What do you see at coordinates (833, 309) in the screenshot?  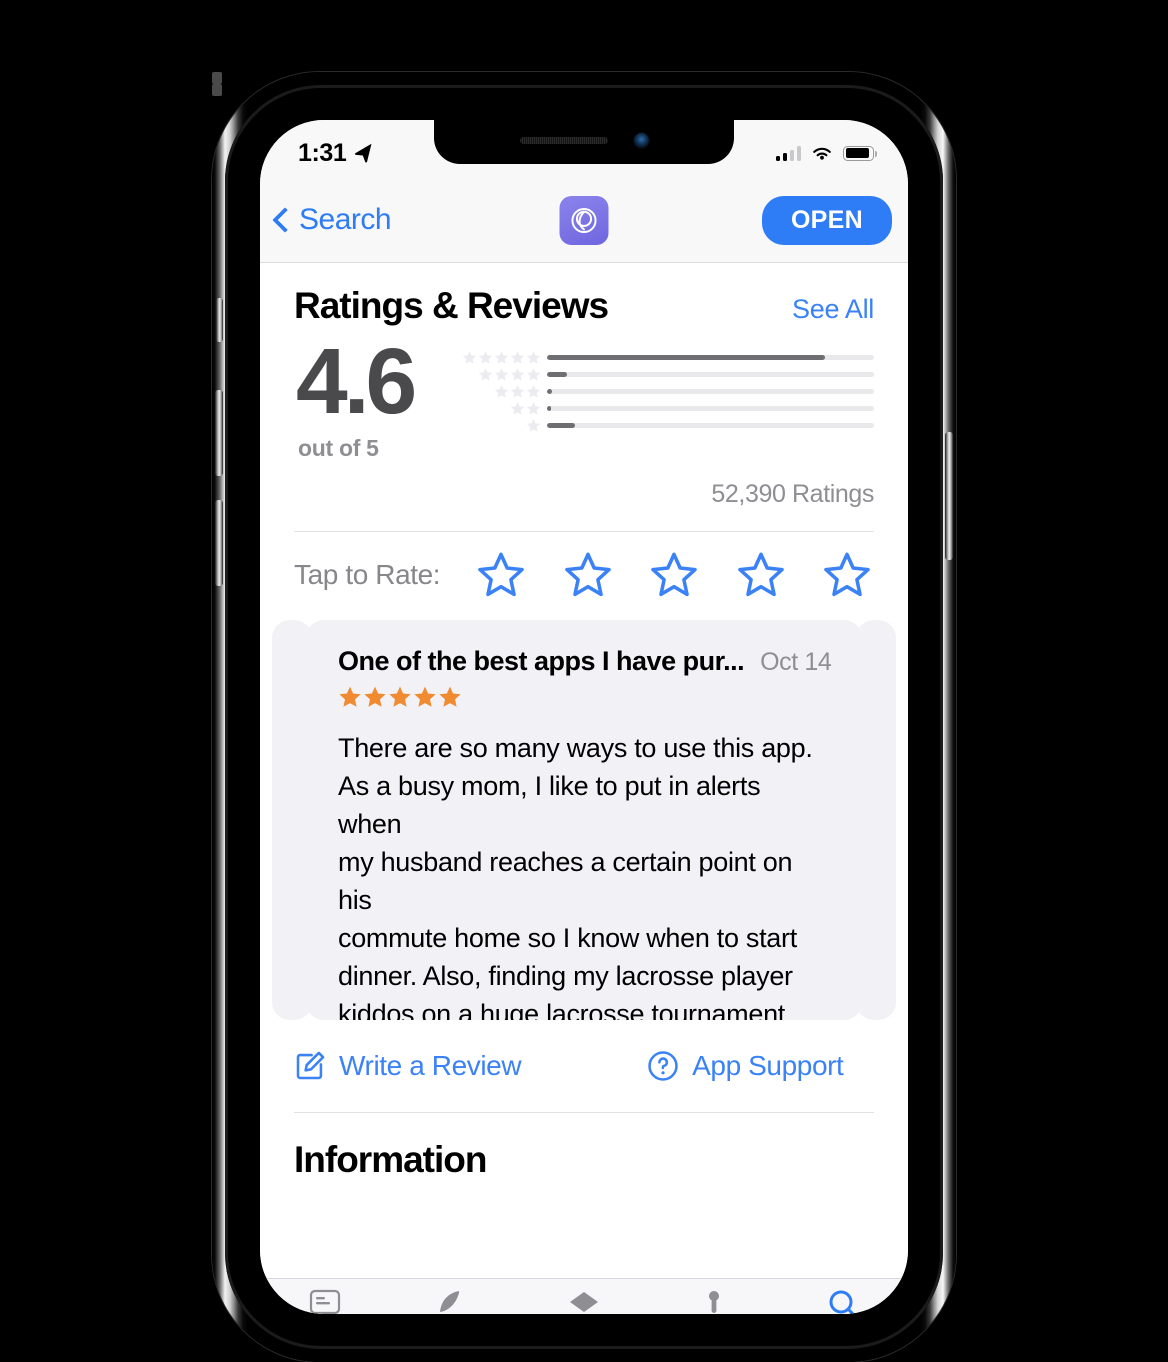 I see `see-all-link: See All` at bounding box center [833, 309].